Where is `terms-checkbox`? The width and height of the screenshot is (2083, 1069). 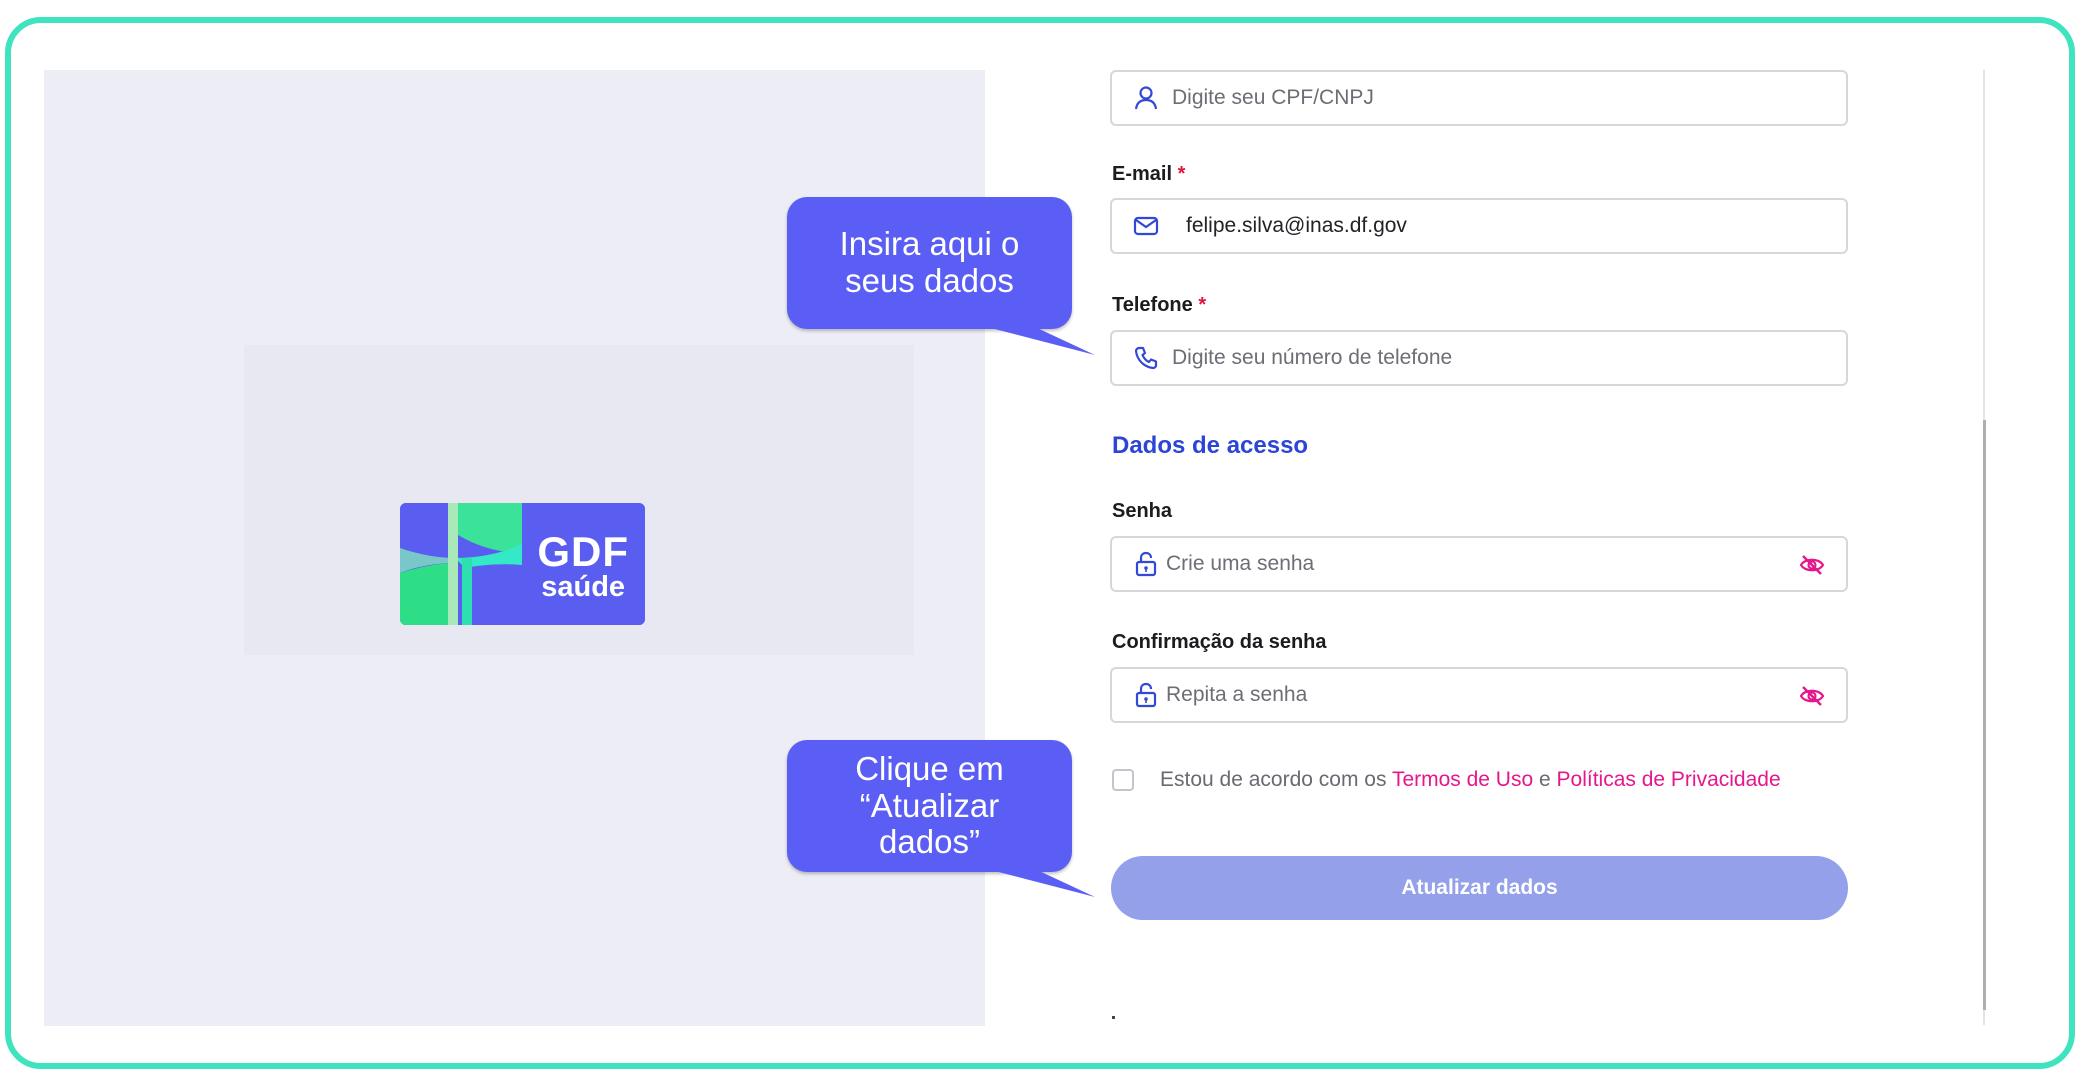 terms-checkbox is located at coordinates (1123, 780).